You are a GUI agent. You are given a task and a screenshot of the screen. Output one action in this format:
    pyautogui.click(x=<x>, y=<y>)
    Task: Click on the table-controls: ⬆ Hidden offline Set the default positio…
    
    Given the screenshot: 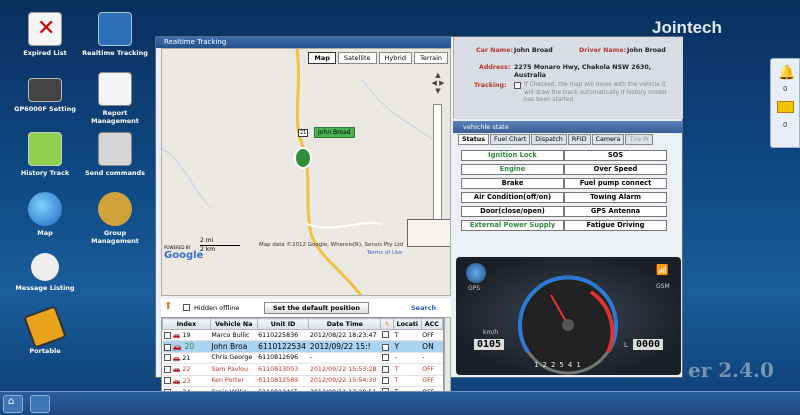 What is the action you would take?
    pyautogui.click(x=306, y=308)
    